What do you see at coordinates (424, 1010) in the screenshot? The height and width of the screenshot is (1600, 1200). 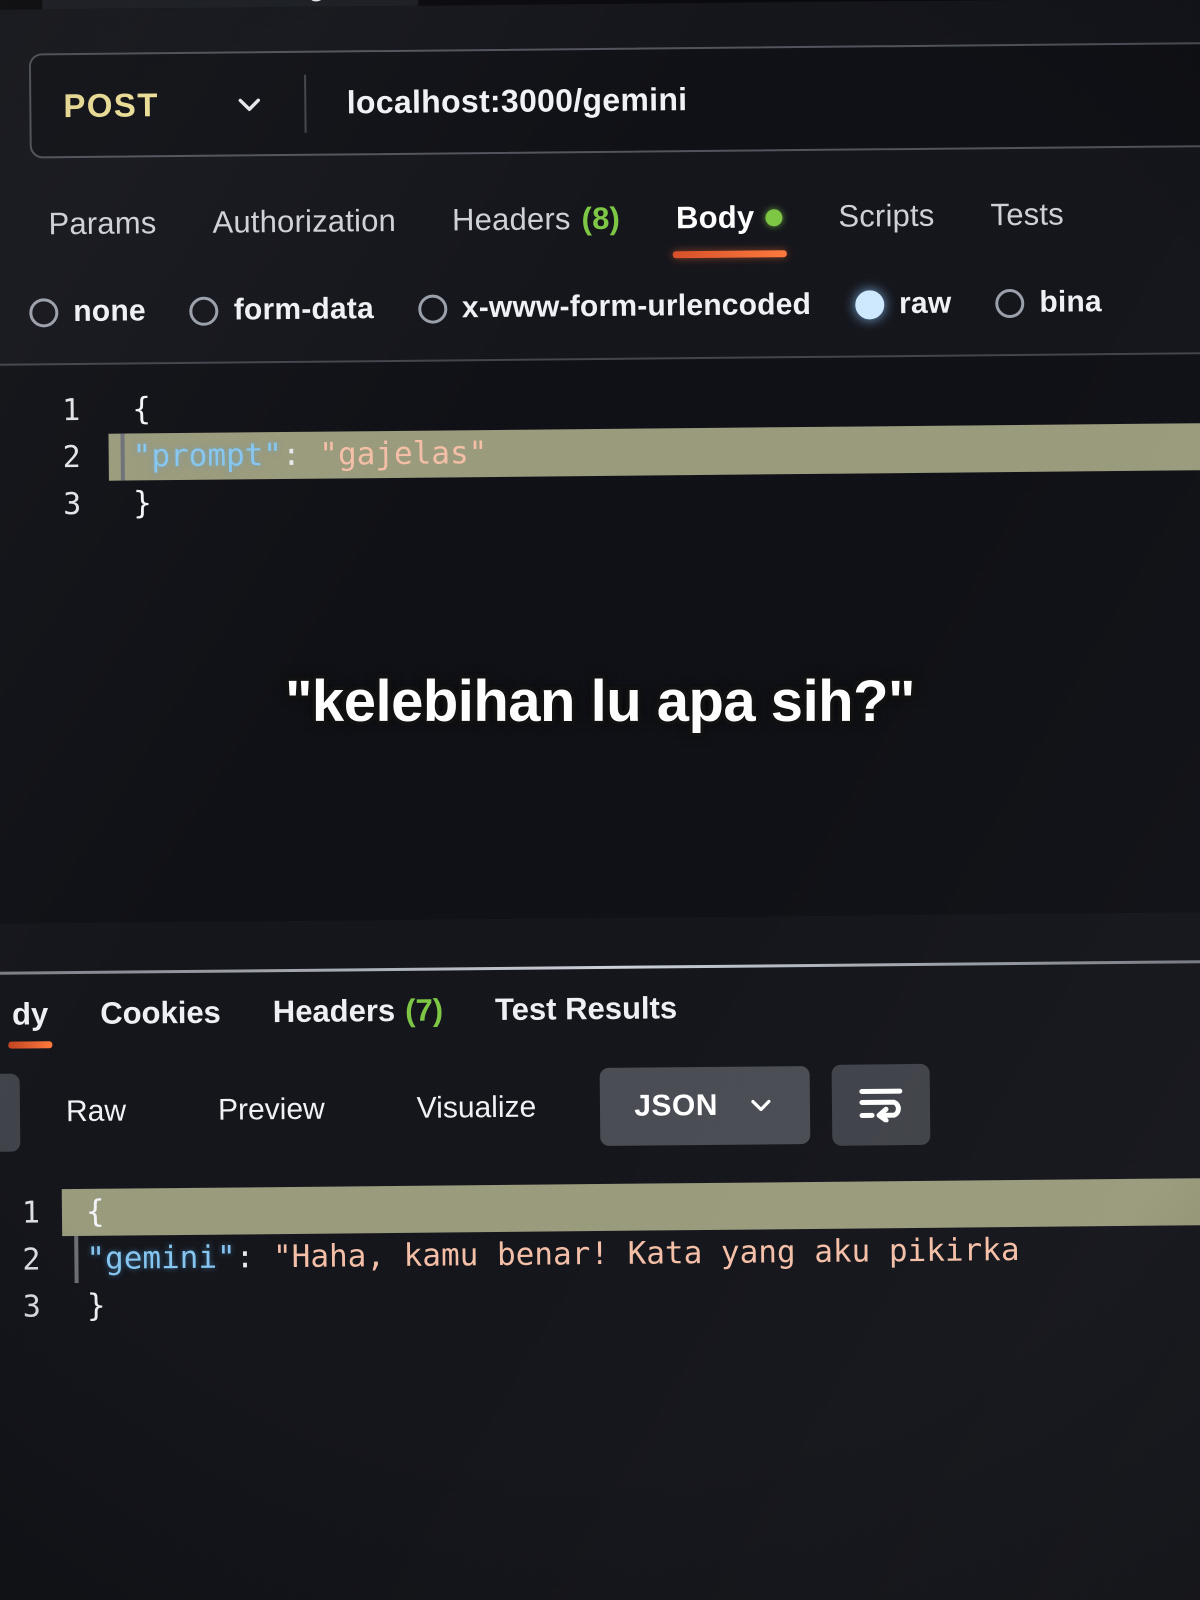 I see `response-tab-headers-count: (7)` at bounding box center [424, 1010].